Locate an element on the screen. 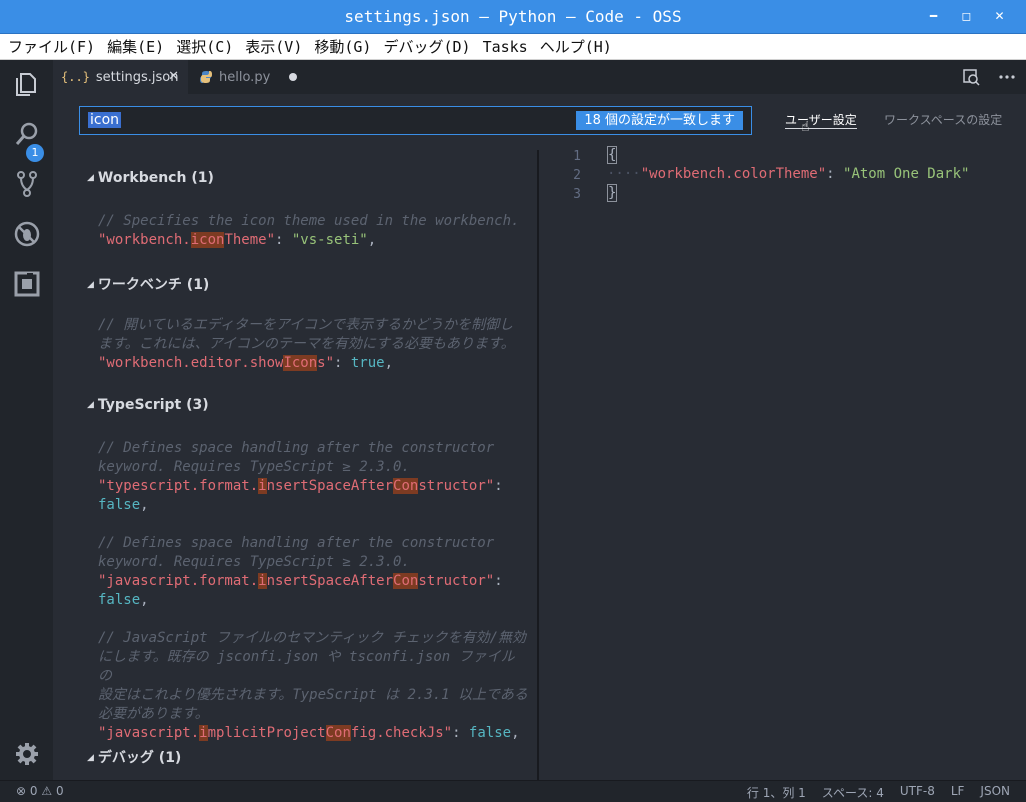  line-number: 2 is located at coordinates (577, 175).